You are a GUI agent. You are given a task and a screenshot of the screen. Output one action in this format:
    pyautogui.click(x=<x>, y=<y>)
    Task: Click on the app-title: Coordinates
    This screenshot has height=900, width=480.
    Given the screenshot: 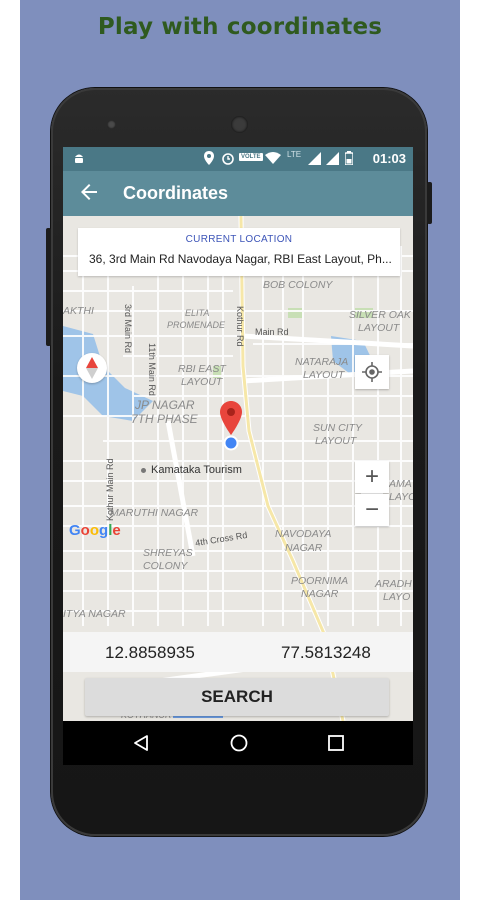 What is the action you would take?
    pyautogui.click(x=176, y=193)
    